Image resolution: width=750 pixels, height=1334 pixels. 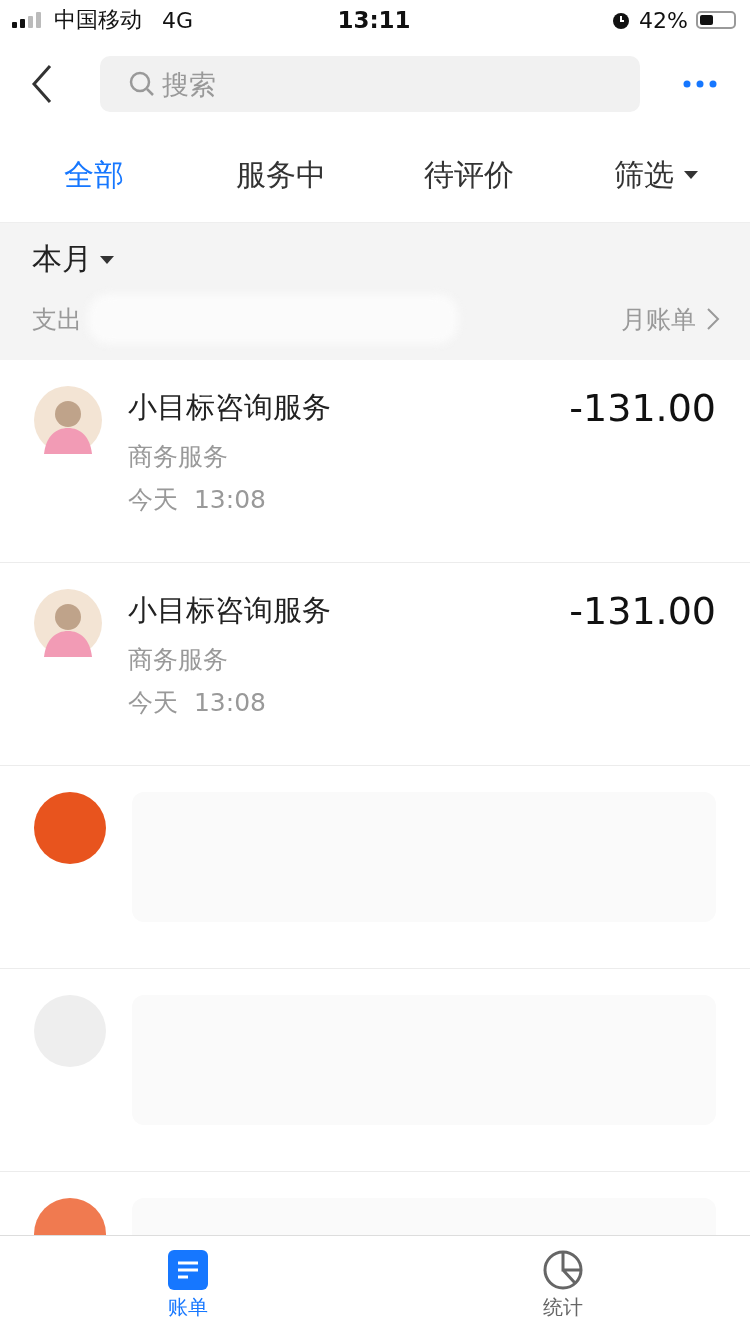 I want to click on month-selector: 本月, so click(x=73, y=259).